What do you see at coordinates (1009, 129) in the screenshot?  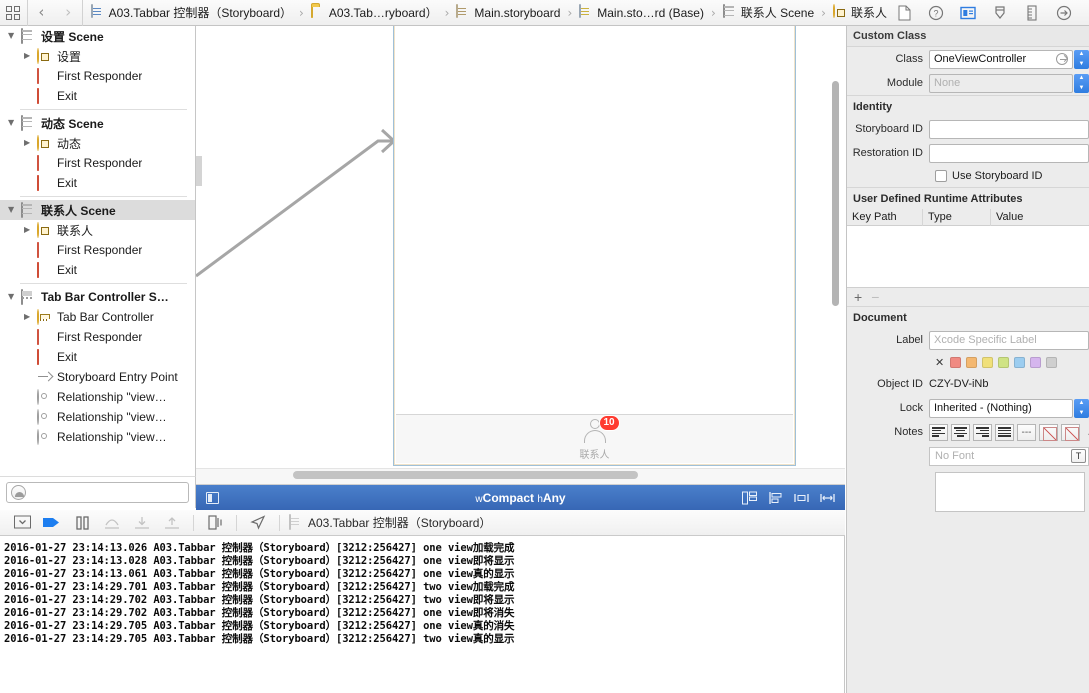 I see `storyboard-id-field` at bounding box center [1009, 129].